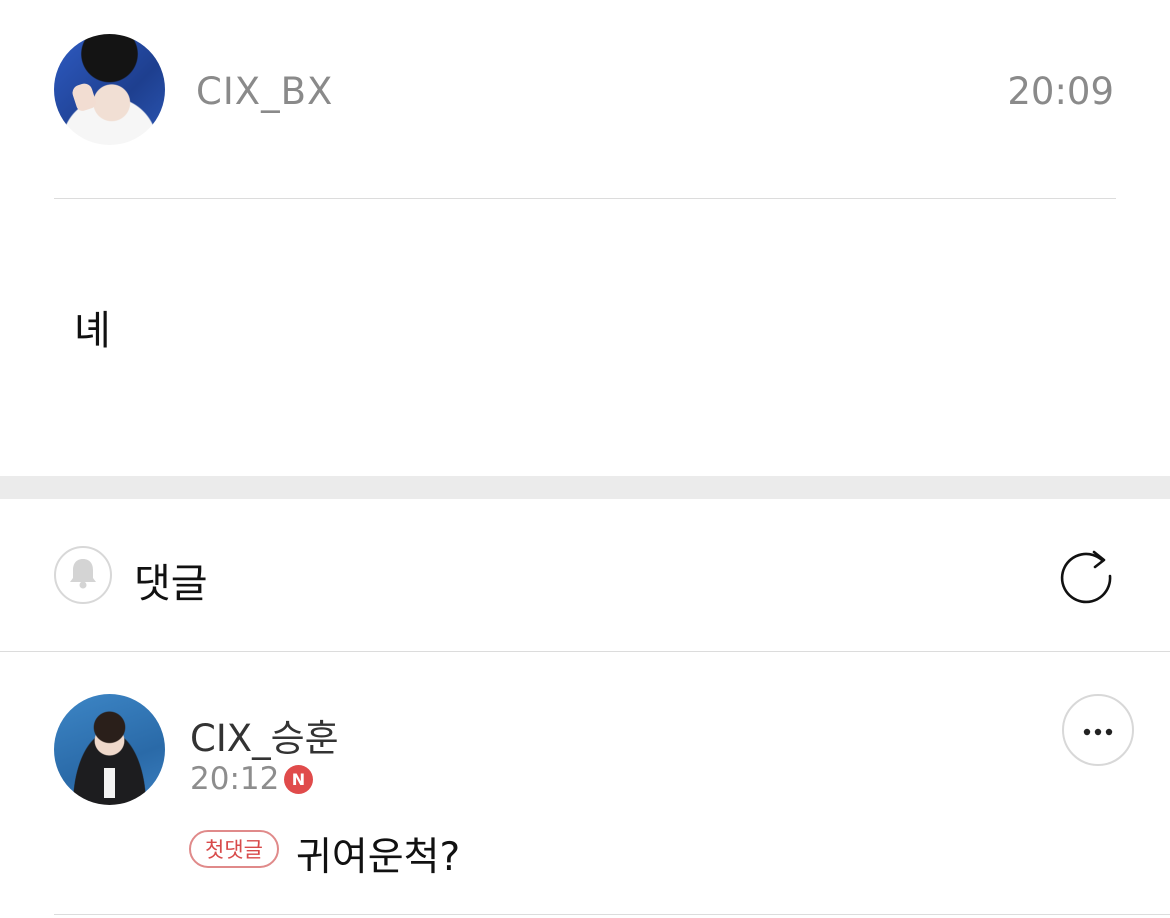 Image resolution: width=1170 pixels, height=918 pixels. Describe the element at coordinates (264, 91) in the screenshot. I see `post-author-name: CIX_BX` at that location.